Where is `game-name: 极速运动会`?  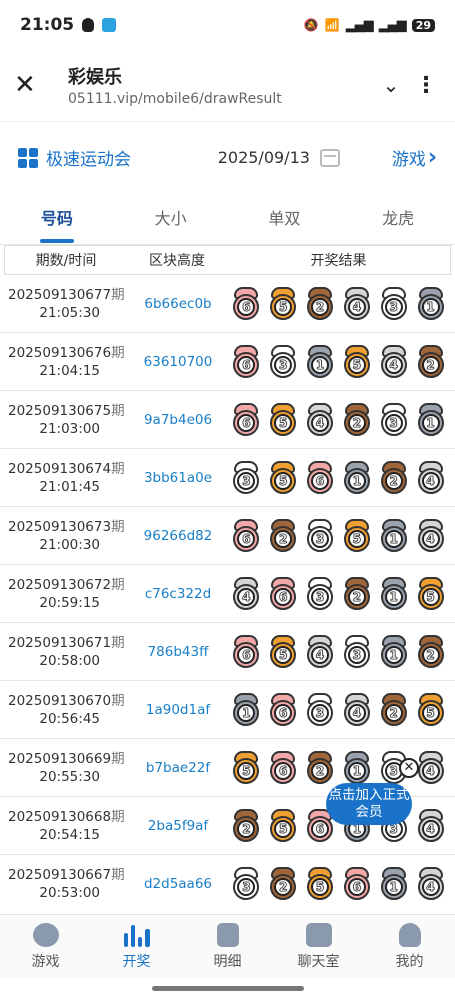
game-name: 极速运动会 is located at coordinates (88, 157).